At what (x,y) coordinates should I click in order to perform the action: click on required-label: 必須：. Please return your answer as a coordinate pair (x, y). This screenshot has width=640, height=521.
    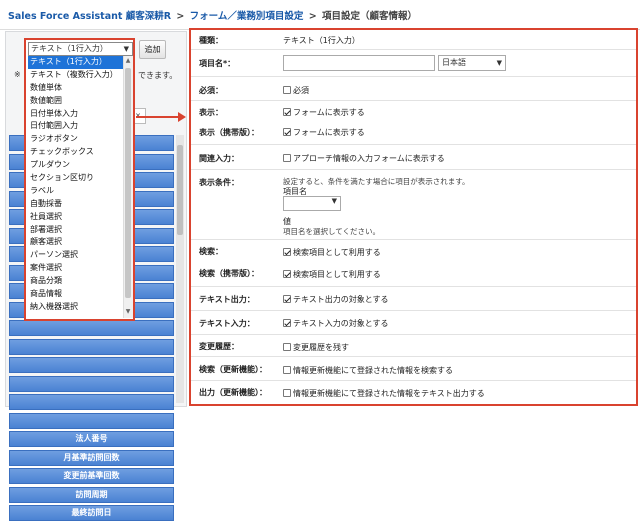
    Looking at the image, I should click on (211, 90).